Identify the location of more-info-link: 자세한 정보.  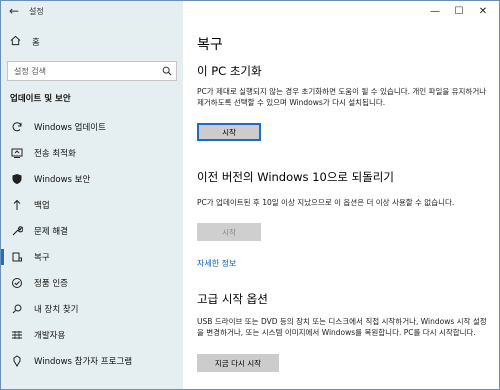
(216, 263).